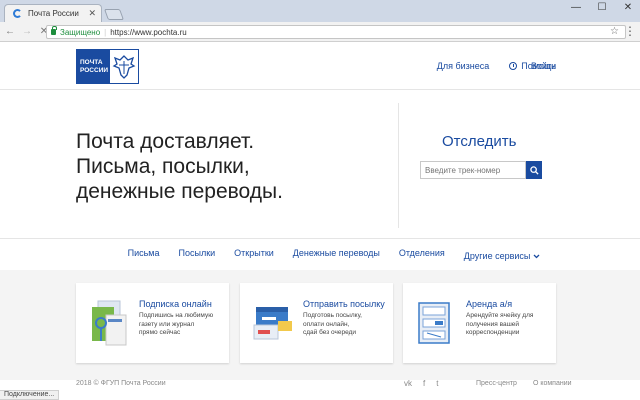 This screenshot has height=400, width=640. What do you see at coordinates (524, 383) in the screenshot?
I see `footer-links: Пресс-центр О компании` at bounding box center [524, 383].